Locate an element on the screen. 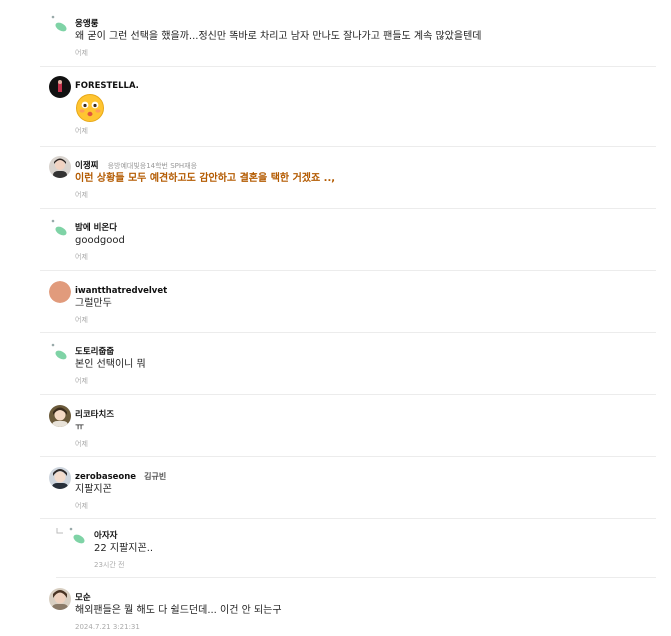 This screenshot has height=636, width=671. comment-author: 아자자 is located at coordinates (105, 536).